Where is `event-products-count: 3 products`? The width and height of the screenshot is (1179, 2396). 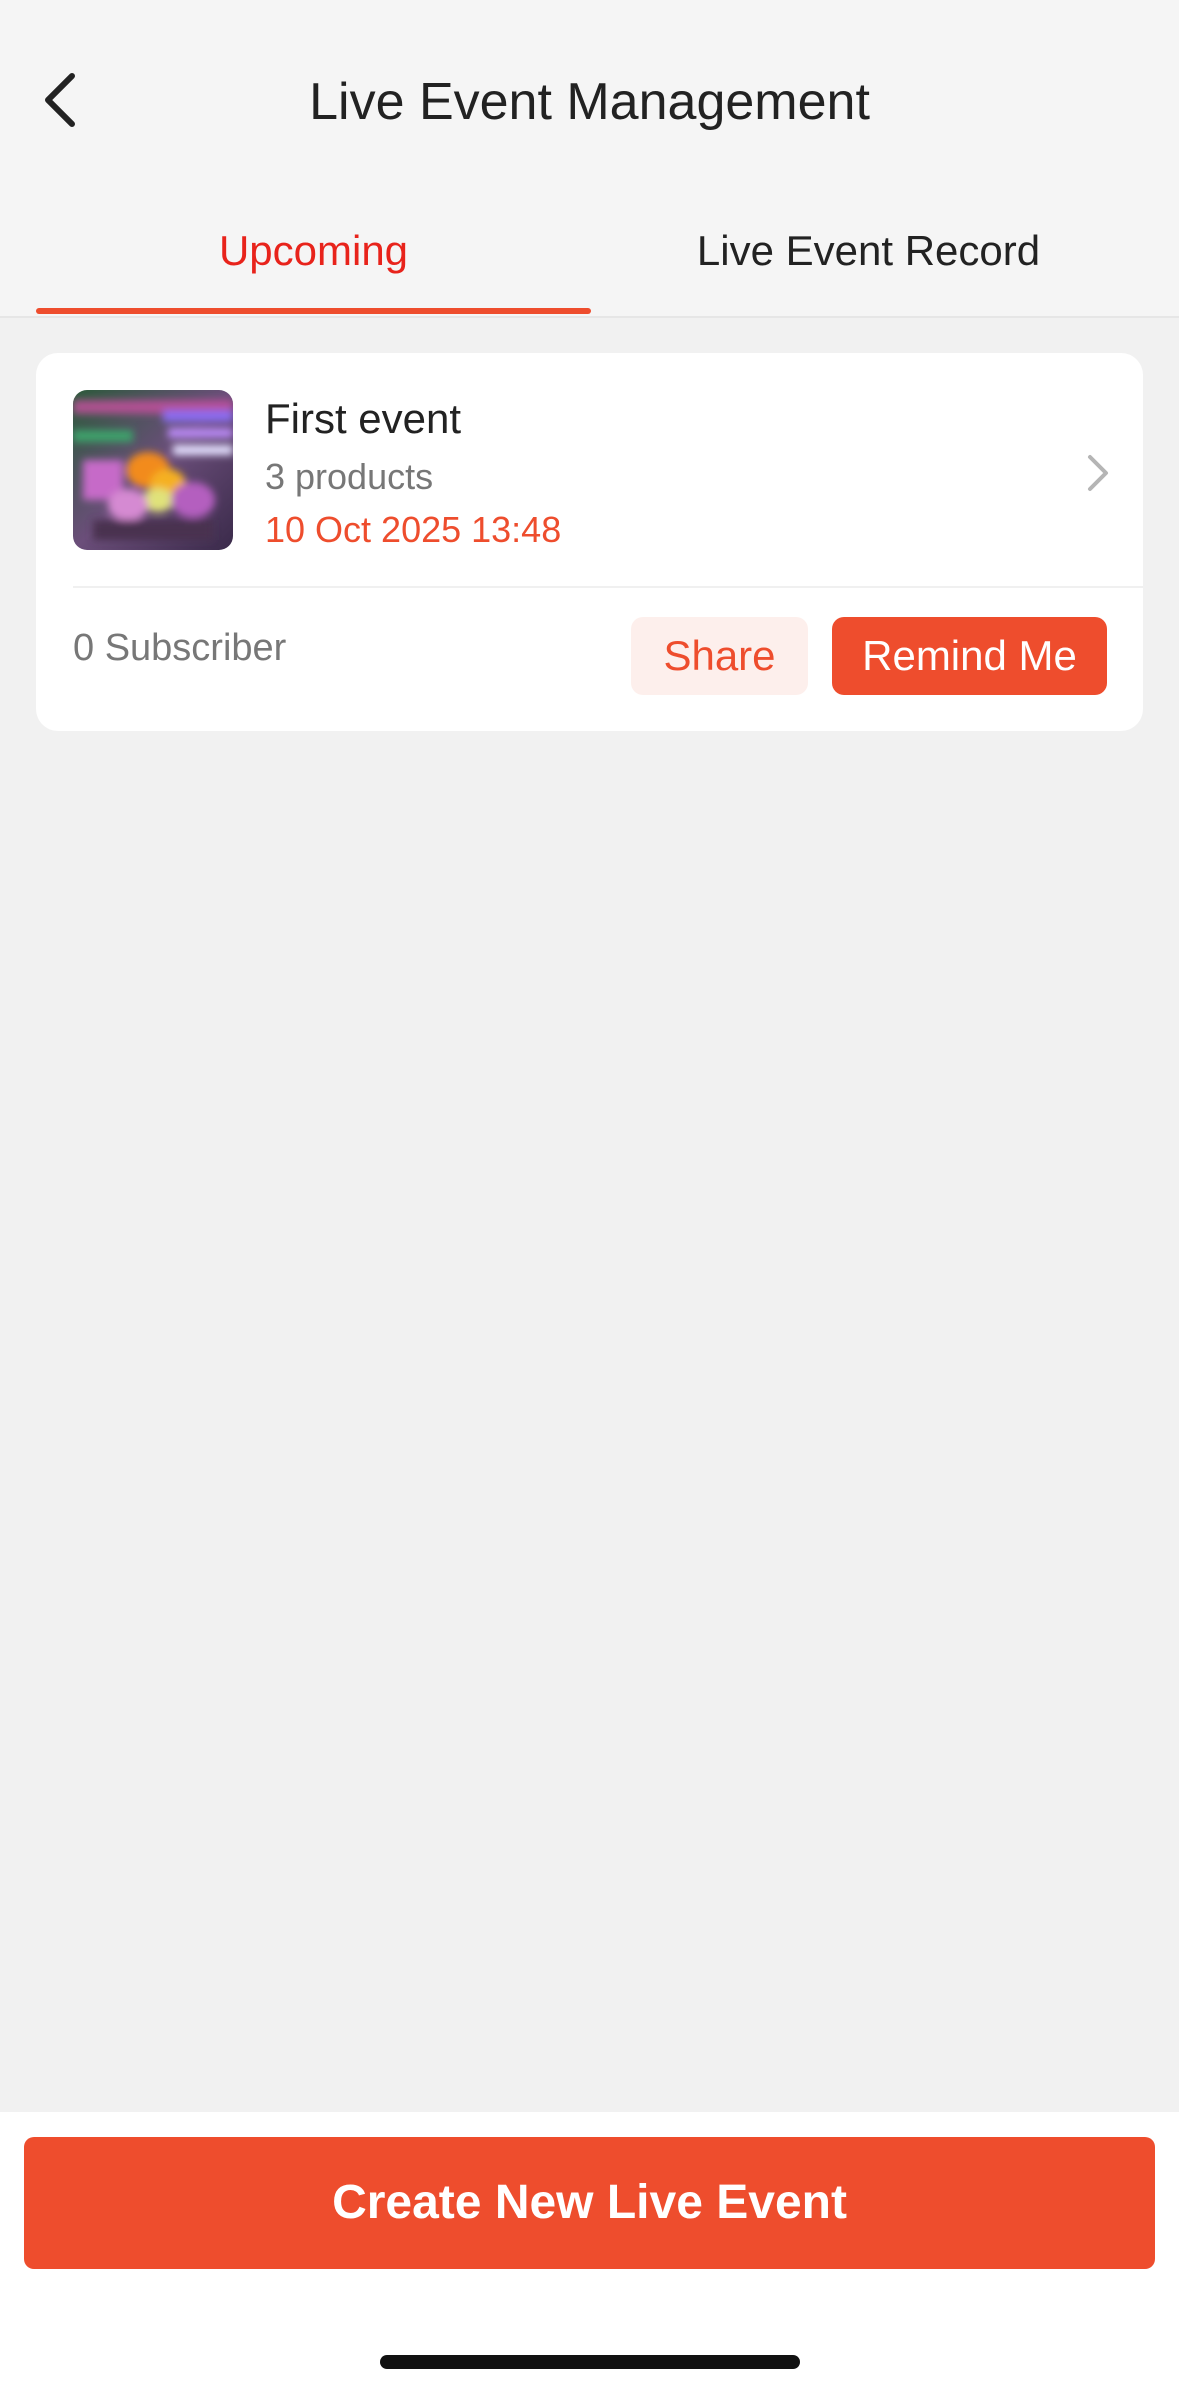
event-products-count: 3 products is located at coordinates (349, 476).